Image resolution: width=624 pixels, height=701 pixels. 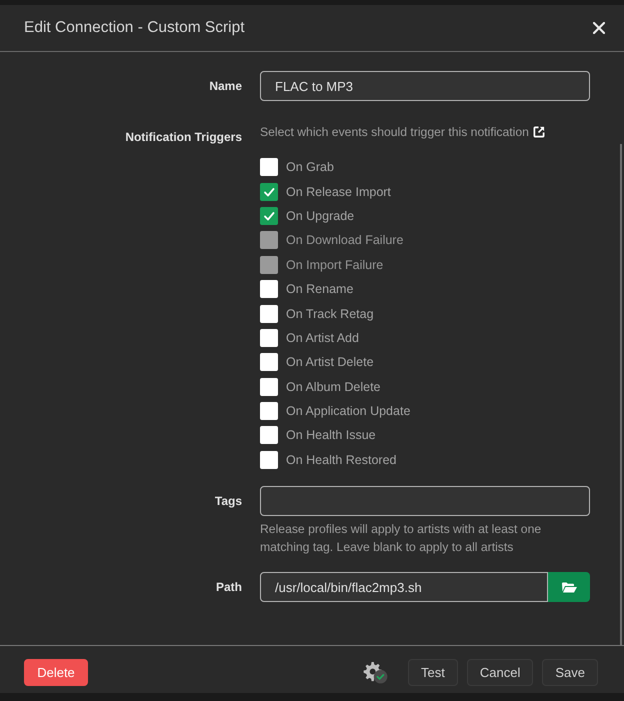 What do you see at coordinates (341, 459) in the screenshot?
I see `checkbox-label: On Health Restored` at bounding box center [341, 459].